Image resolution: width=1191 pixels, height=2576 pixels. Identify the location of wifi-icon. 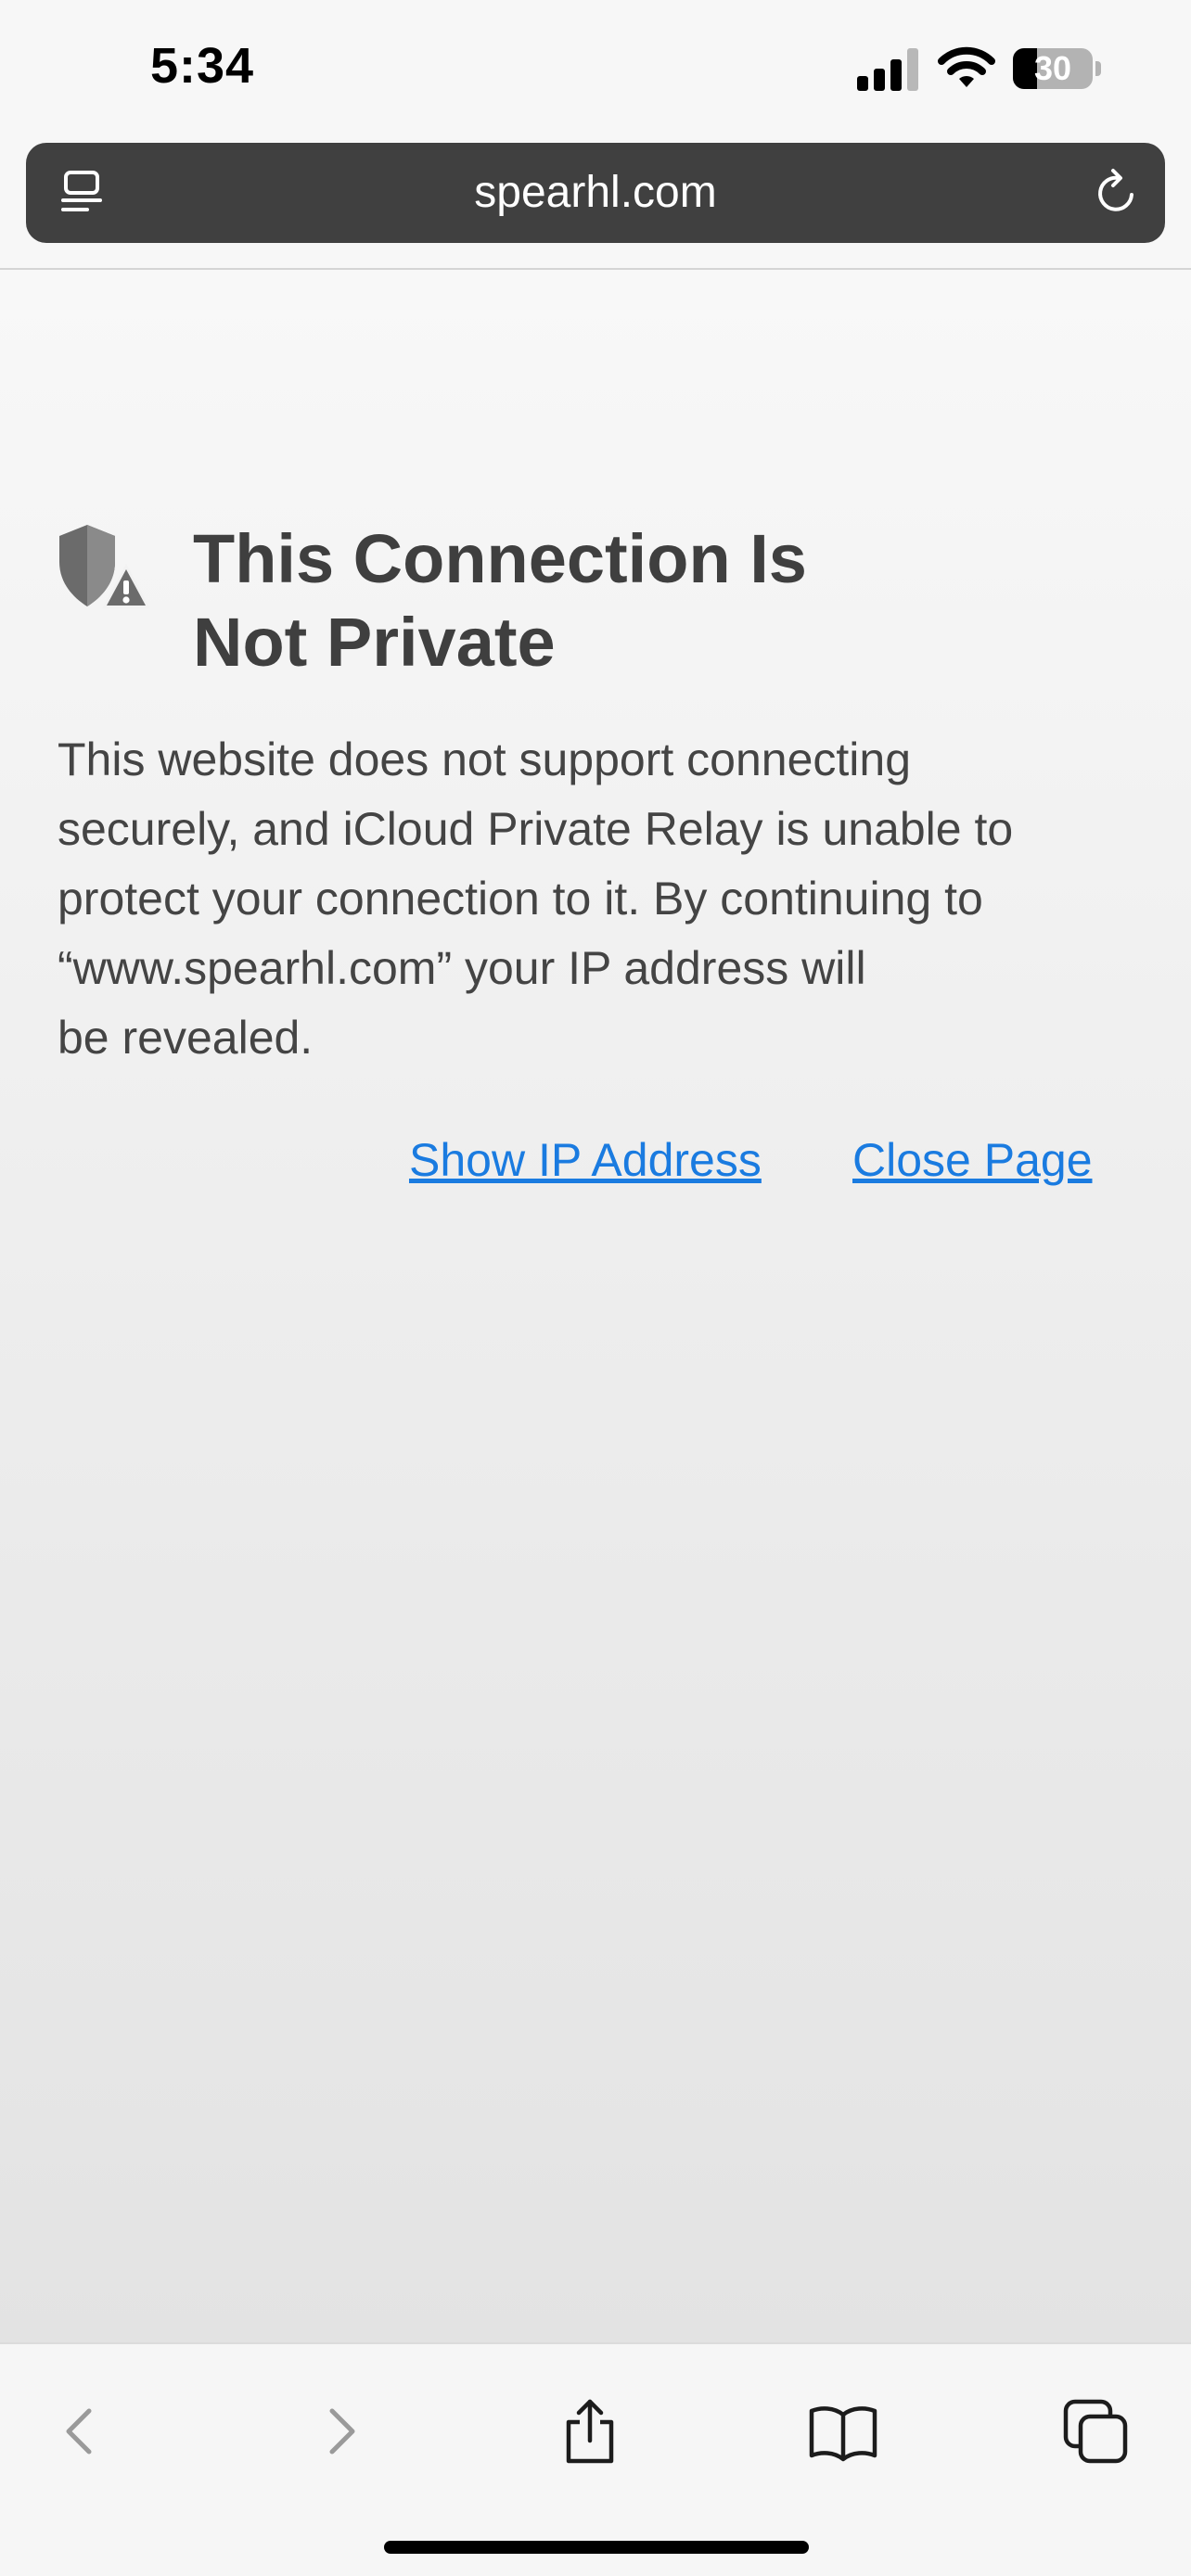
(966, 66).